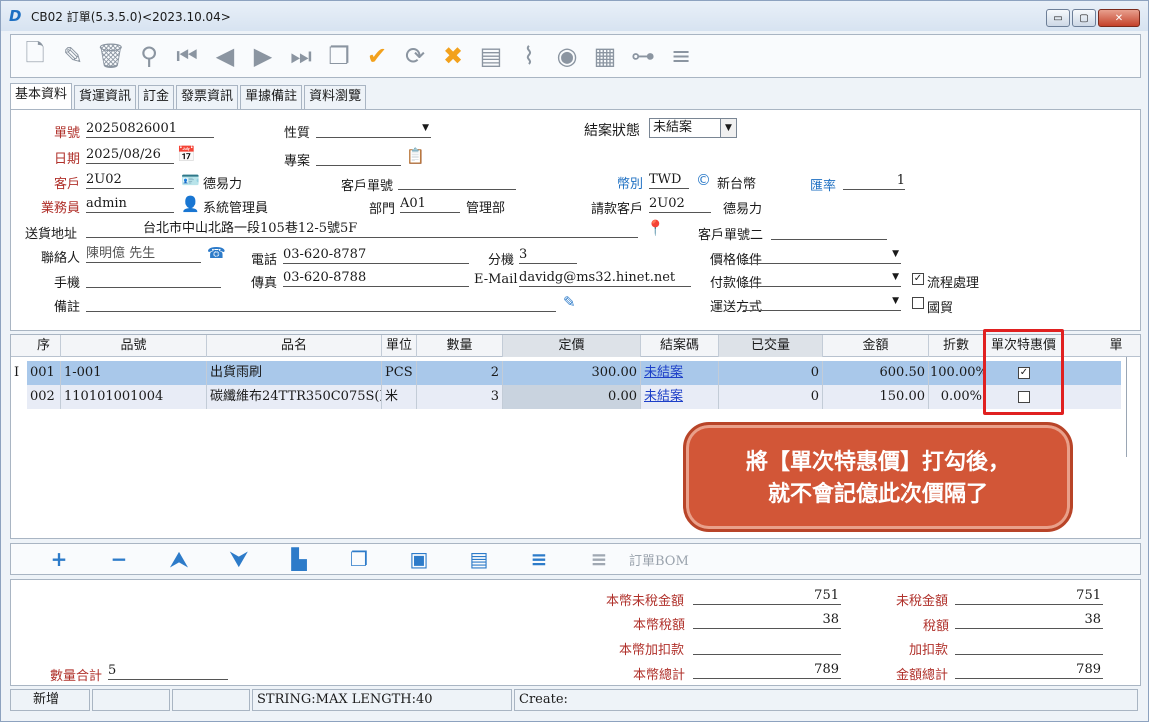 Image resolution: width=1149 pixels, height=722 pixels. I want to click on document-icon: ▤, so click(479, 559).